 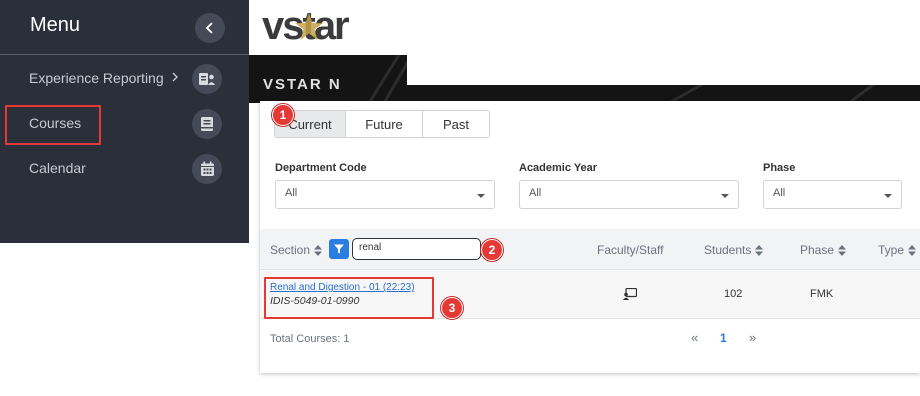 I want to click on column-header-faculty-staff: Faculty/Staff, so click(x=630, y=250).